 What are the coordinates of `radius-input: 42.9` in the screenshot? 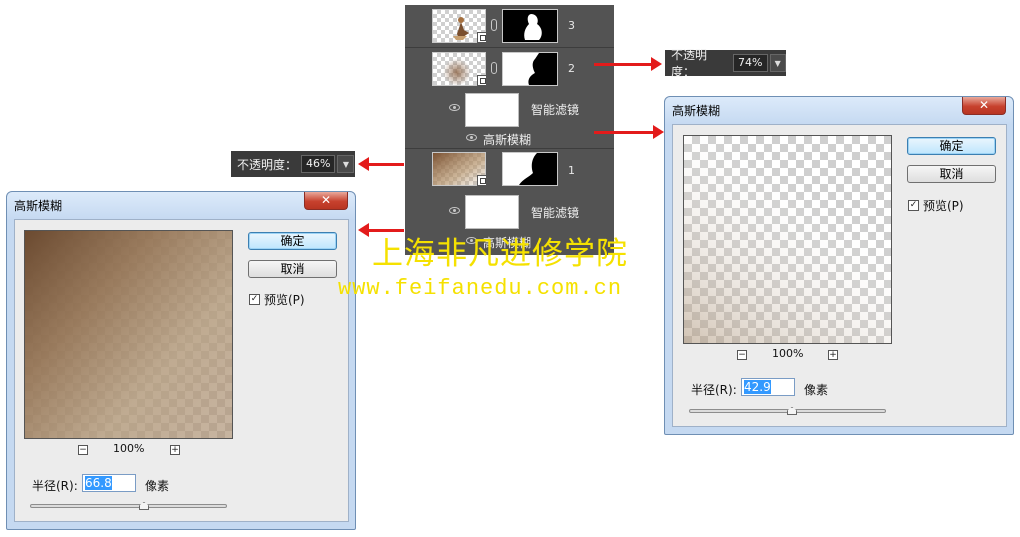 It's located at (768, 387).